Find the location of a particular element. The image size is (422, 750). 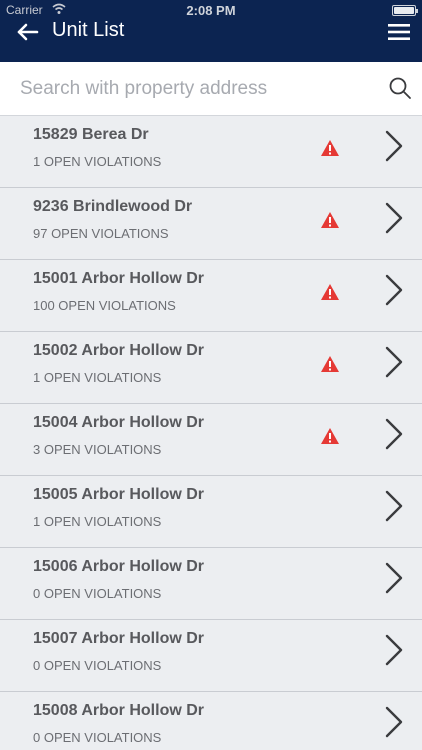

unit-address: 9236 Brindlewood Dr is located at coordinates (113, 206).